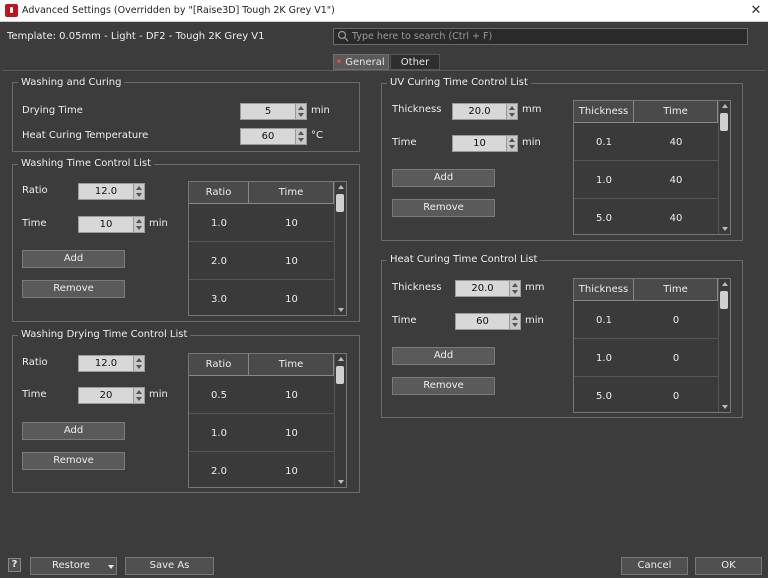 The height and width of the screenshot is (578, 768). What do you see at coordinates (339, 61) in the screenshot?
I see `modified-dot-icon` at bounding box center [339, 61].